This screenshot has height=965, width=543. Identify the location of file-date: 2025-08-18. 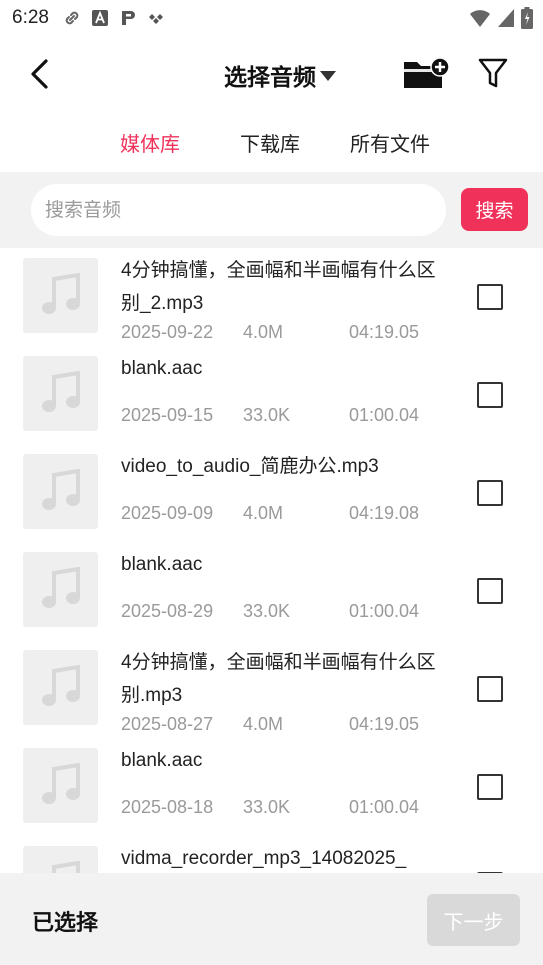
(167, 807).